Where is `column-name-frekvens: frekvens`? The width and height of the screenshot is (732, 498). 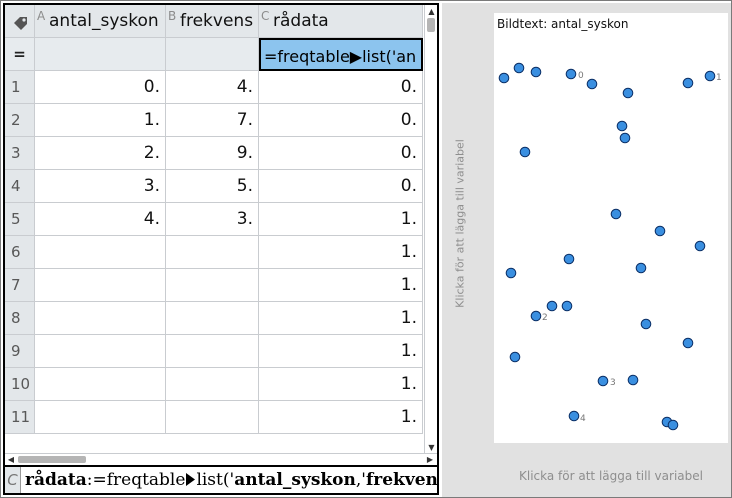 column-name-frekvens: frekvens is located at coordinates (217, 21).